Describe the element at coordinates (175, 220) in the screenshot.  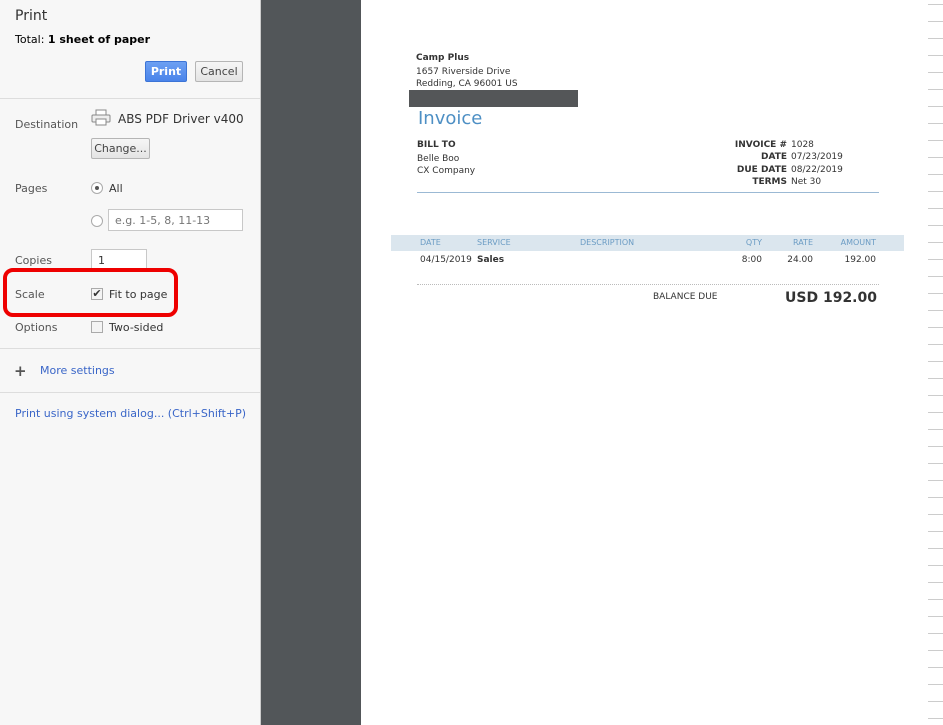
I see `pages-range-input` at that location.